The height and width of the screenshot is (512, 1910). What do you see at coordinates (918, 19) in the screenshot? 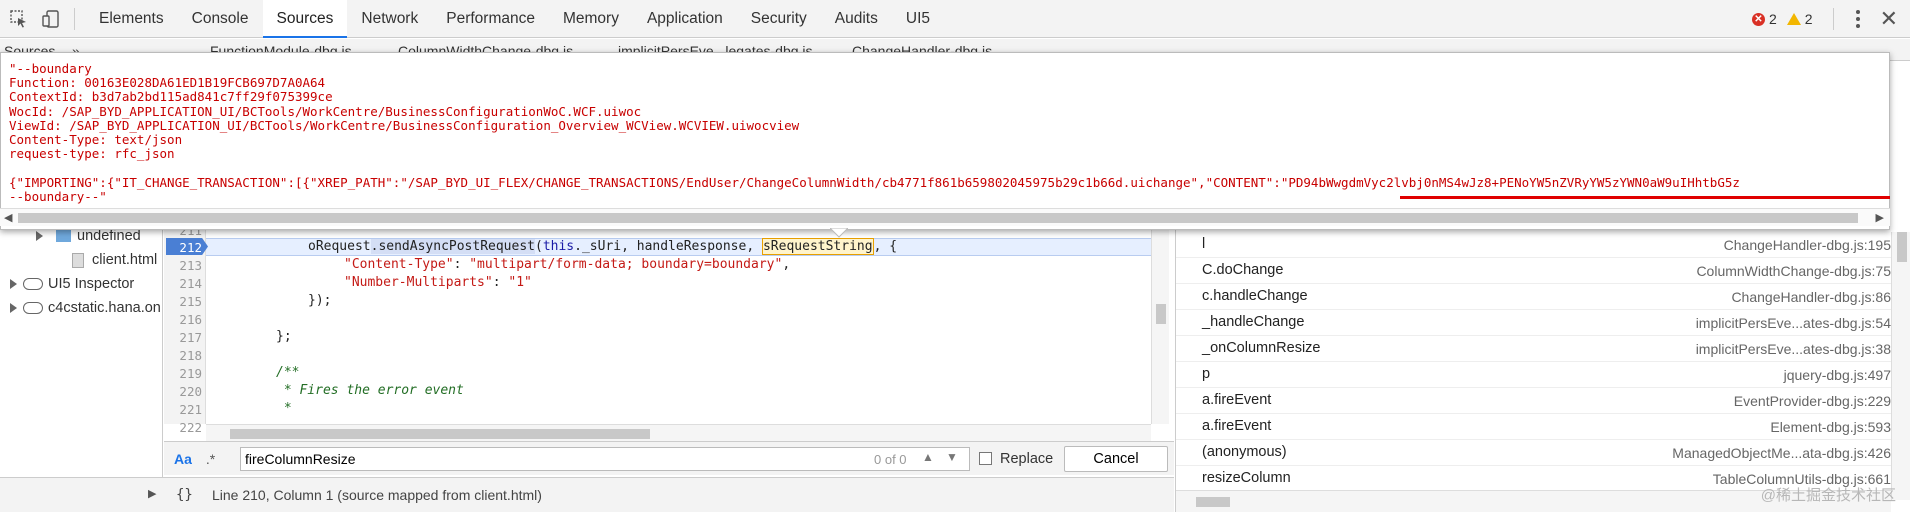
I see `tab-ui5: UI5` at bounding box center [918, 19].